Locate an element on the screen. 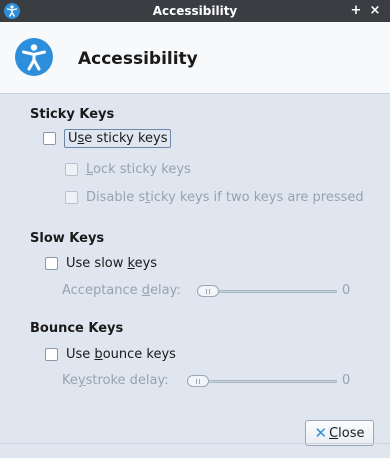  keystroke-delay-slider-thumb is located at coordinates (198, 381).